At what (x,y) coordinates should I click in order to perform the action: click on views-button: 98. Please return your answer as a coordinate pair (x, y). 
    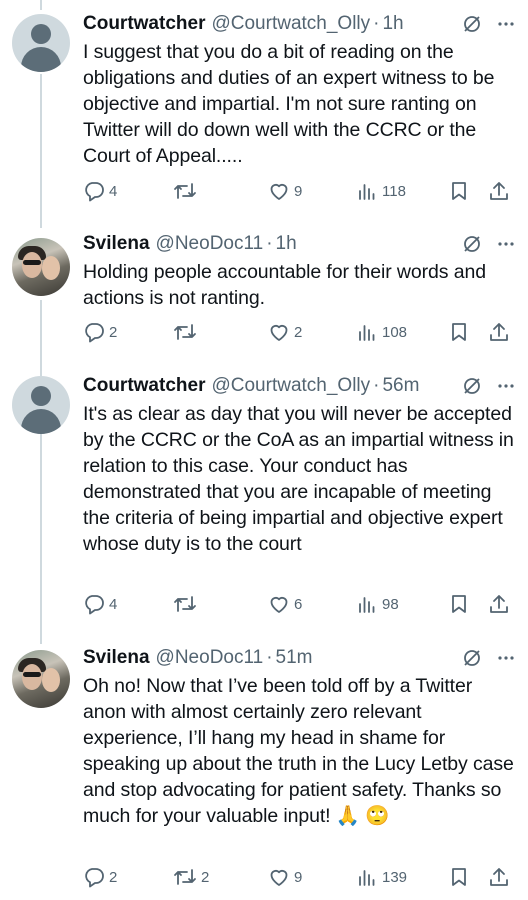
    Looking at the image, I should click on (377, 604).